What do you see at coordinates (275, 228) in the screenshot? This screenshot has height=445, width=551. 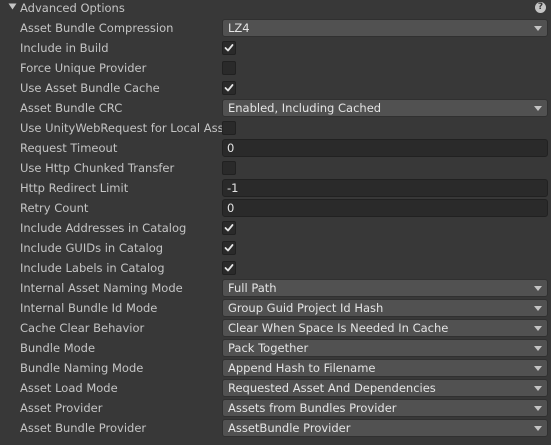 I see `setting-row-include-addresses-in-catalog: Include Addresses in Catalog` at bounding box center [275, 228].